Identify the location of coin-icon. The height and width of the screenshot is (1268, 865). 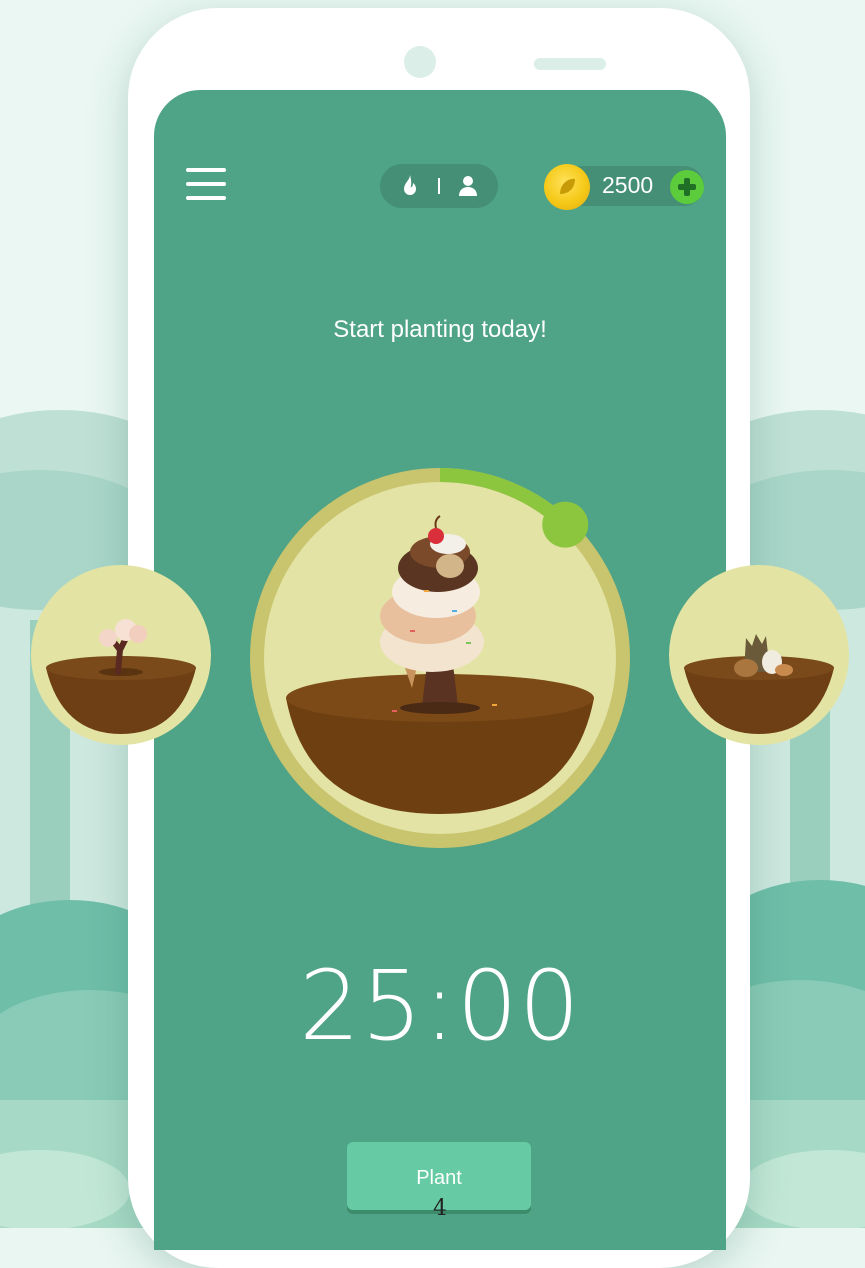
(567, 187).